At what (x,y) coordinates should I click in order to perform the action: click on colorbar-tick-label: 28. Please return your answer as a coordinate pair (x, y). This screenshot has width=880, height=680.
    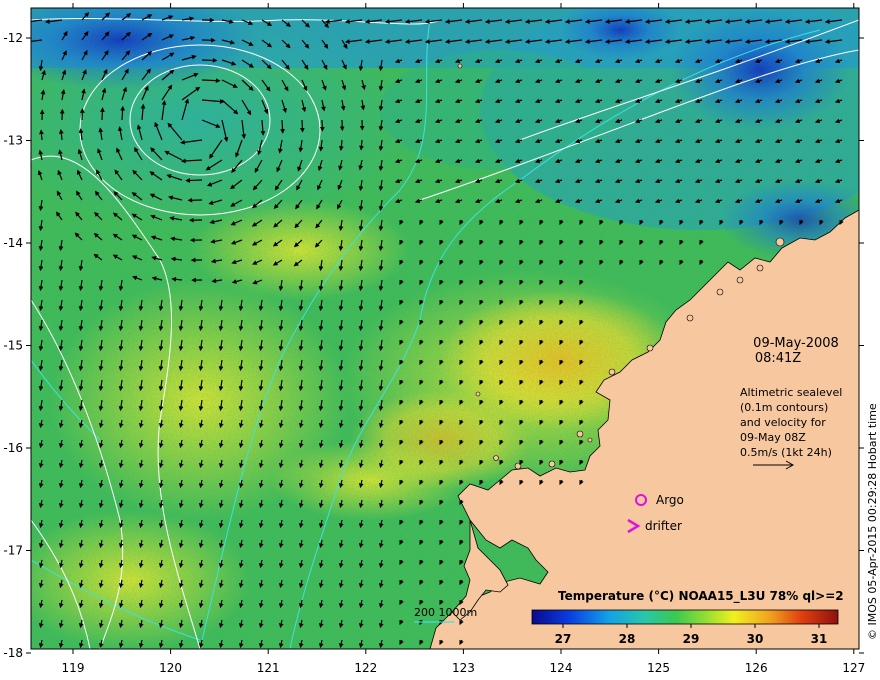
    Looking at the image, I should click on (627, 639).